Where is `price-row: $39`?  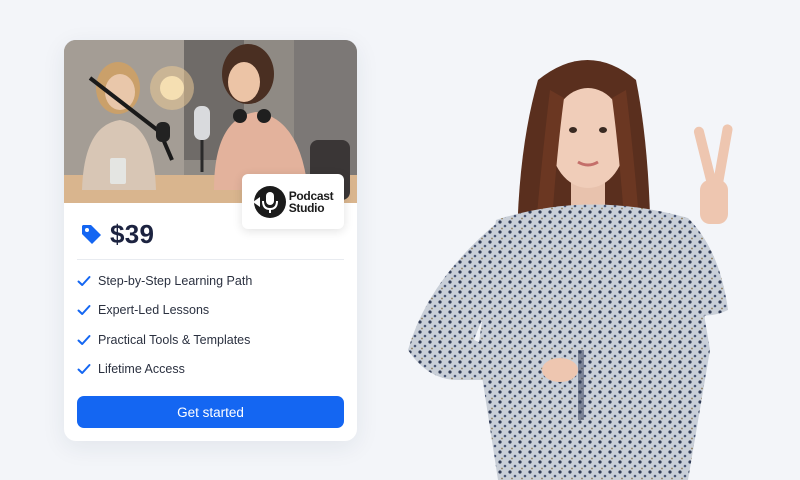 price-row: $39 is located at coordinates (117, 234).